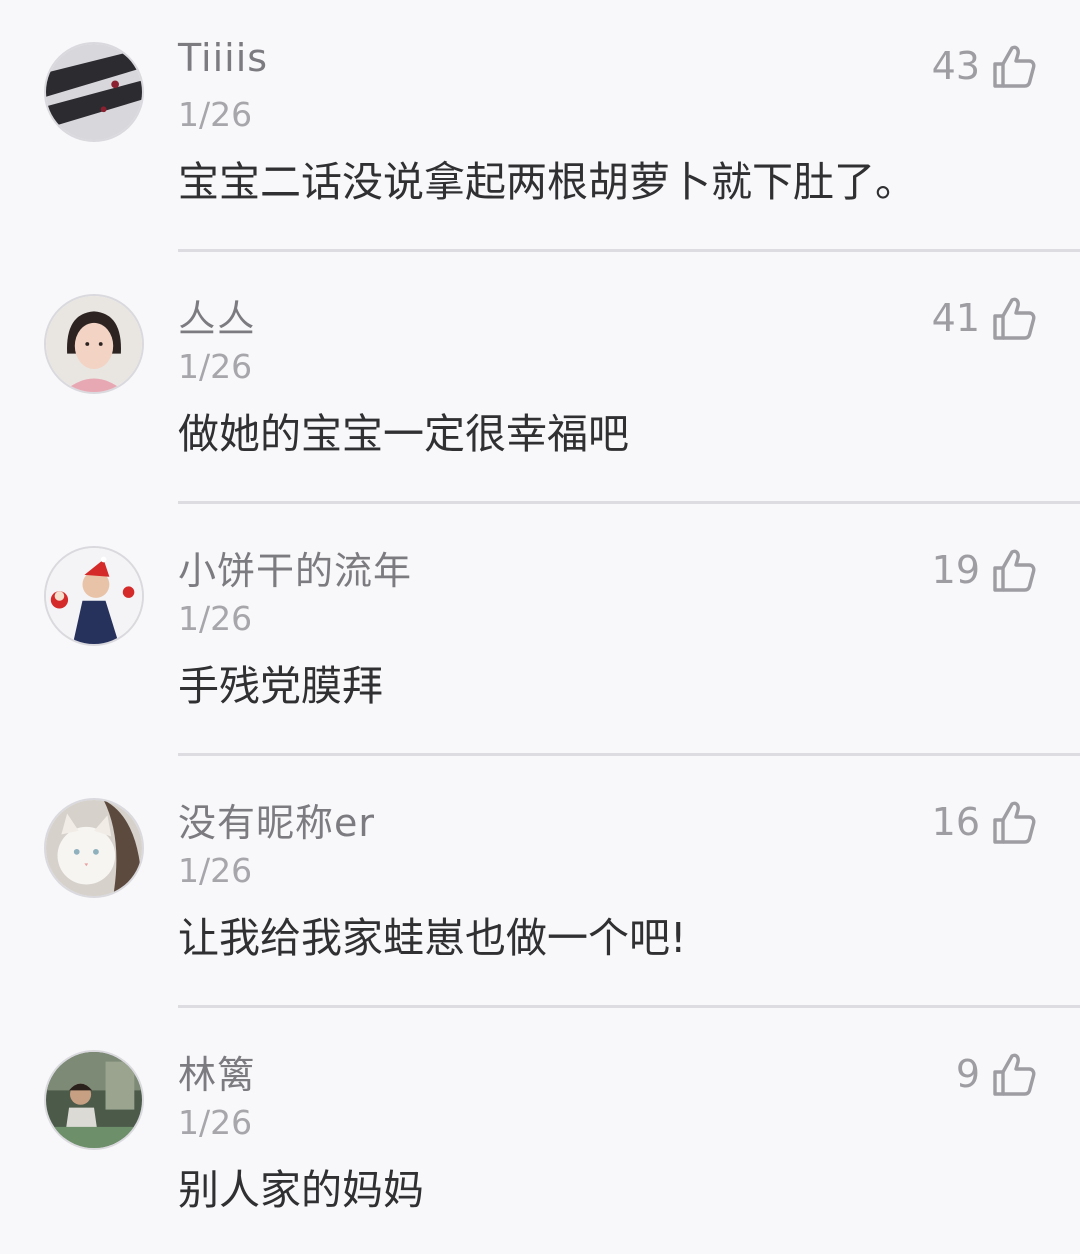 Image resolution: width=1080 pixels, height=1254 pixels. What do you see at coordinates (967, 1074) in the screenshot?
I see `like-count: 9` at bounding box center [967, 1074].